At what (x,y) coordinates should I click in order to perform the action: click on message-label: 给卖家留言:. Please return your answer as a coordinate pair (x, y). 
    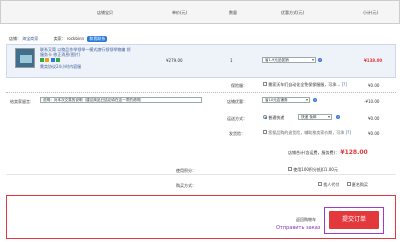
    Looking at the image, I should click on (21, 101).